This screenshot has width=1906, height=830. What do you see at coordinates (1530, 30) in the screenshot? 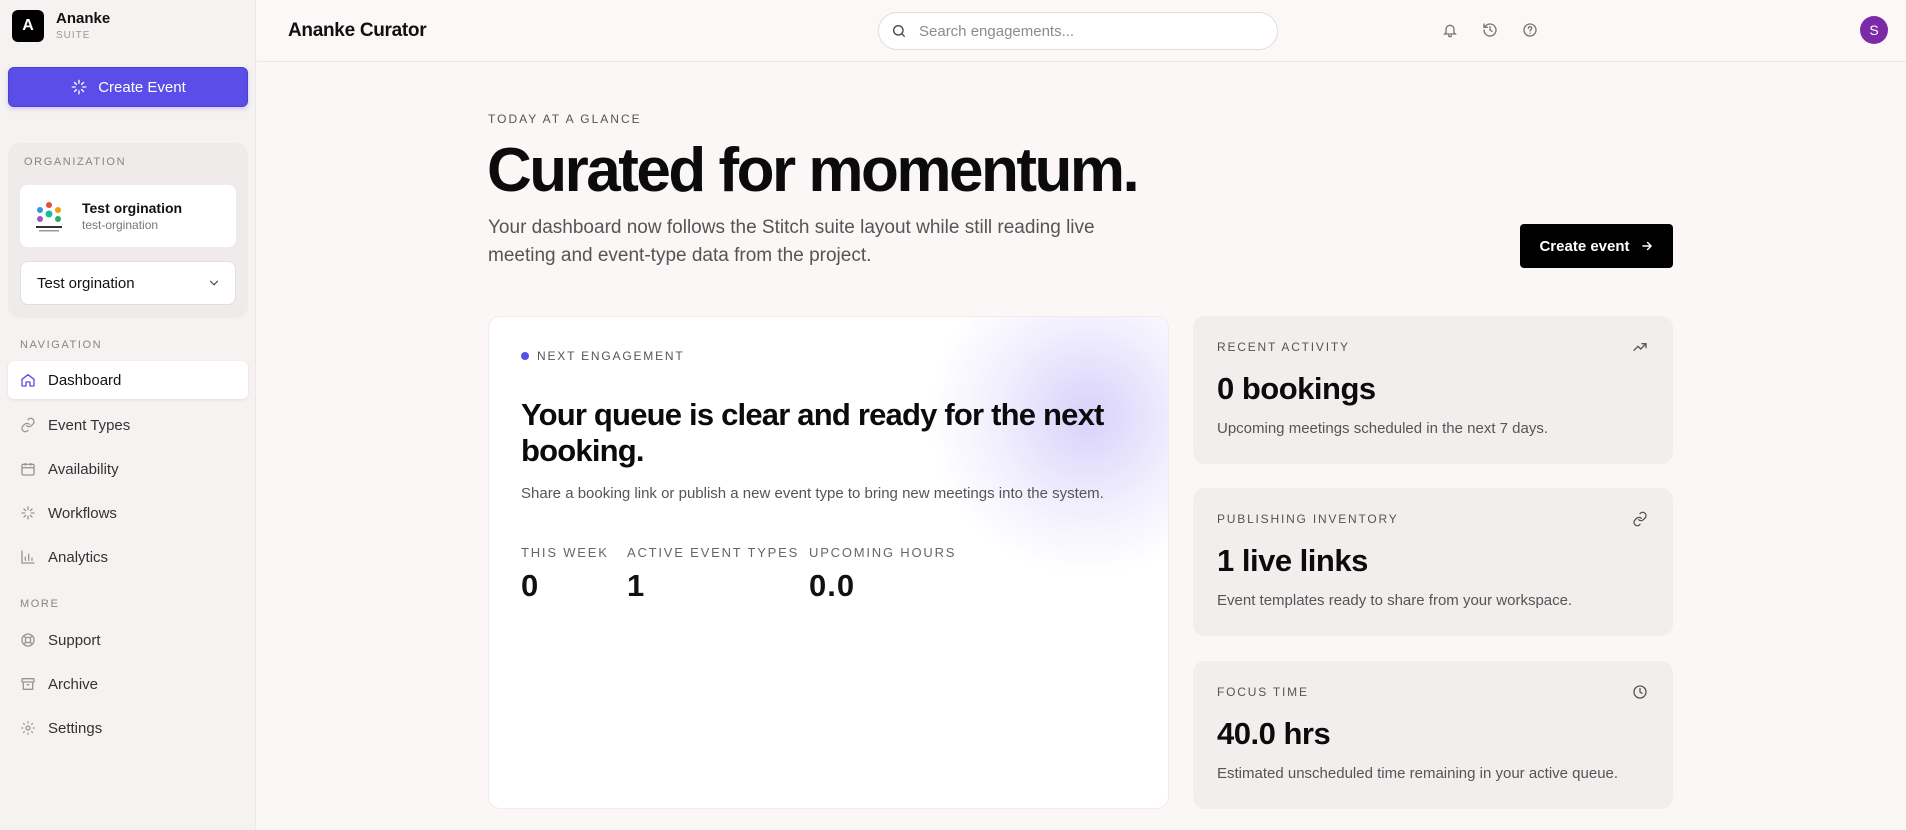
I see `help-icon` at bounding box center [1530, 30].